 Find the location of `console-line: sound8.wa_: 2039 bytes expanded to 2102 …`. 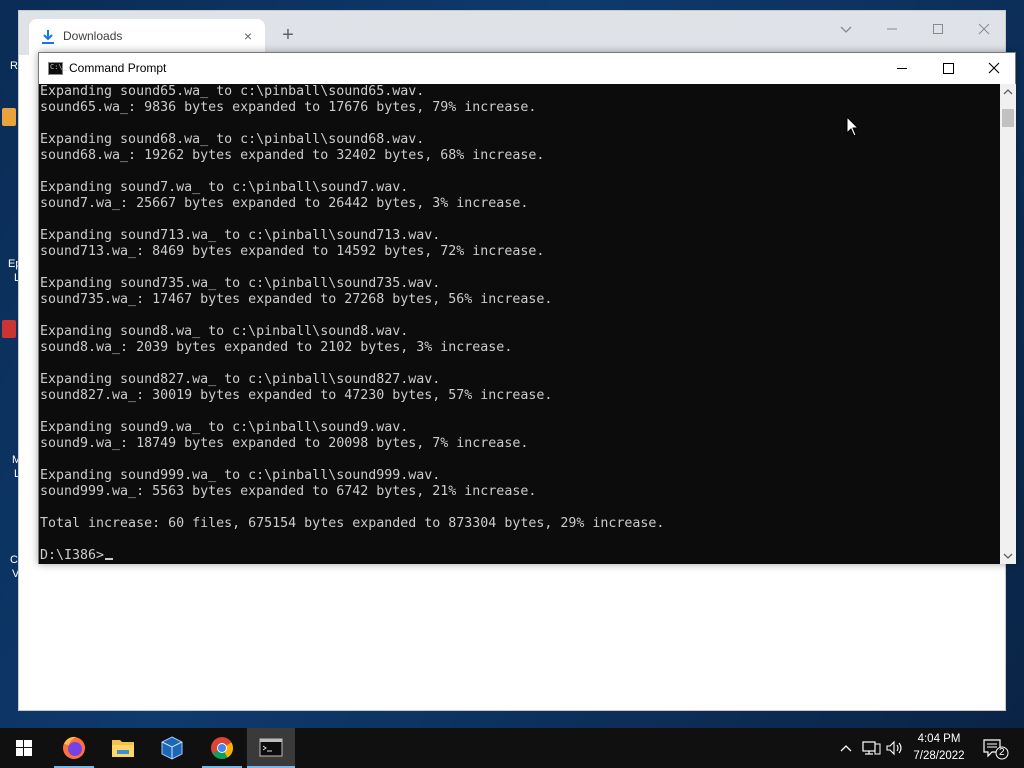

console-line: sound8.wa_: 2039 bytes expanded to 2102 … is located at coordinates (276, 347).